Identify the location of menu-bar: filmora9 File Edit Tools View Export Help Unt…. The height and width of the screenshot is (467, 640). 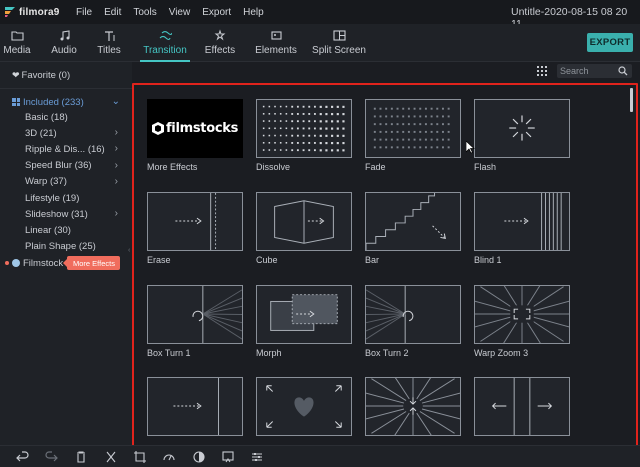
(320, 15).